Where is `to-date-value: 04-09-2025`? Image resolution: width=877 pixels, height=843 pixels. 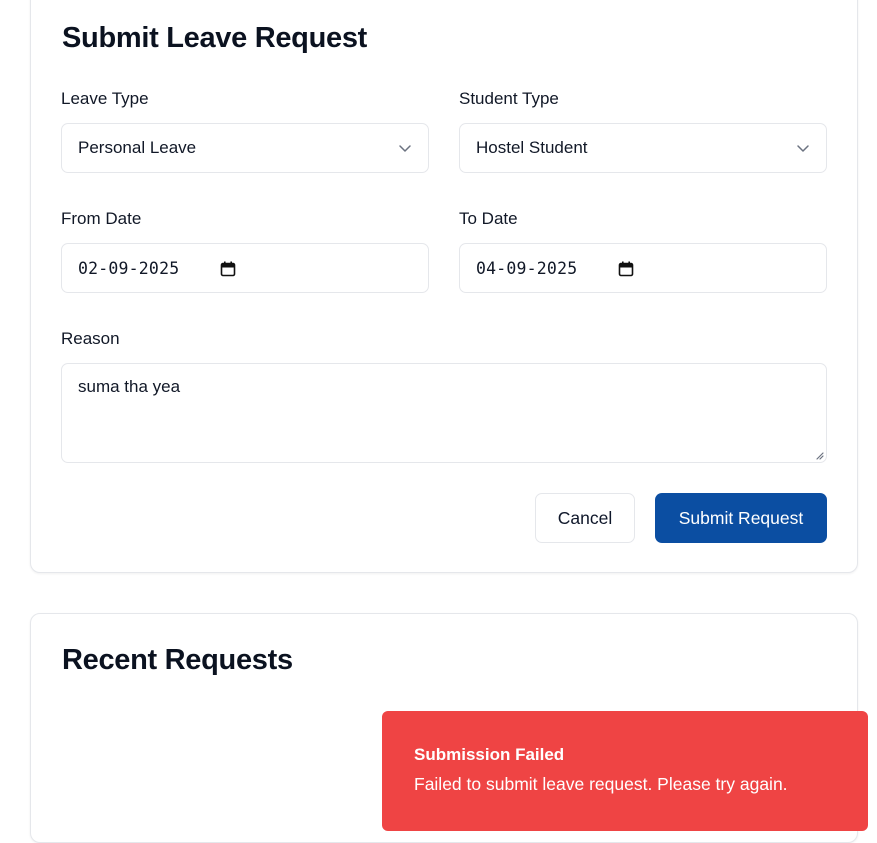
to-date-value: 04-09-2025 is located at coordinates (527, 268).